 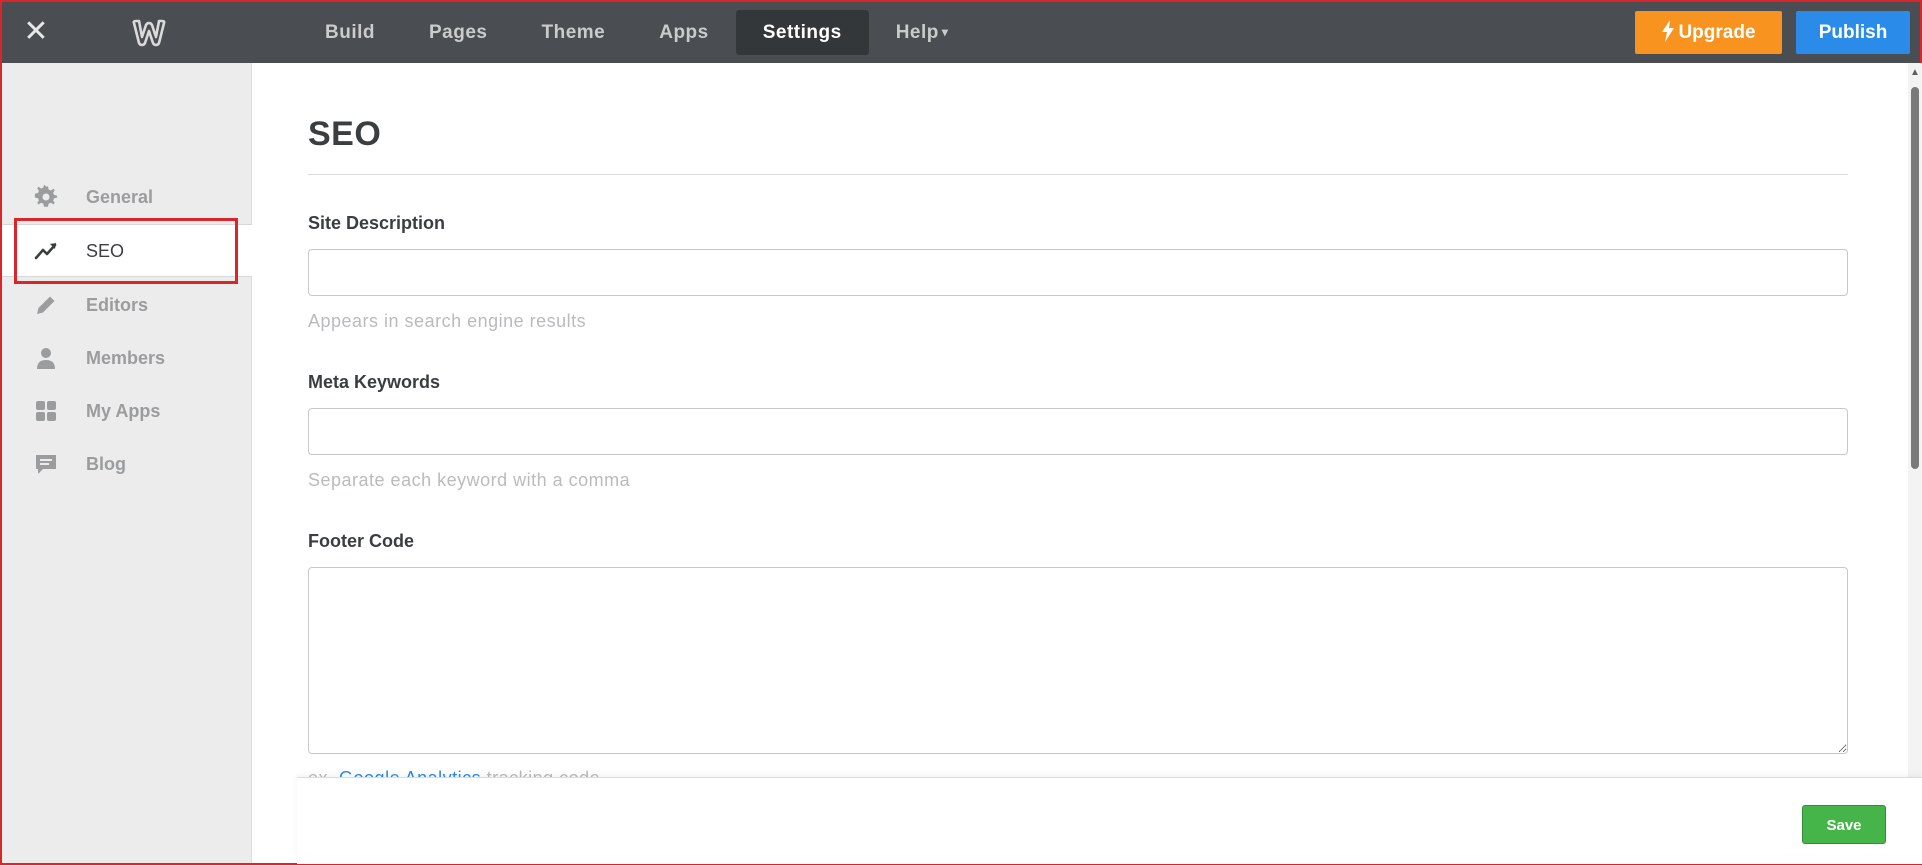 What do you see at coordinates (377, 223) in the screenshot?
I see `site-description-label: Site Description` at bounding box center [377, 223].